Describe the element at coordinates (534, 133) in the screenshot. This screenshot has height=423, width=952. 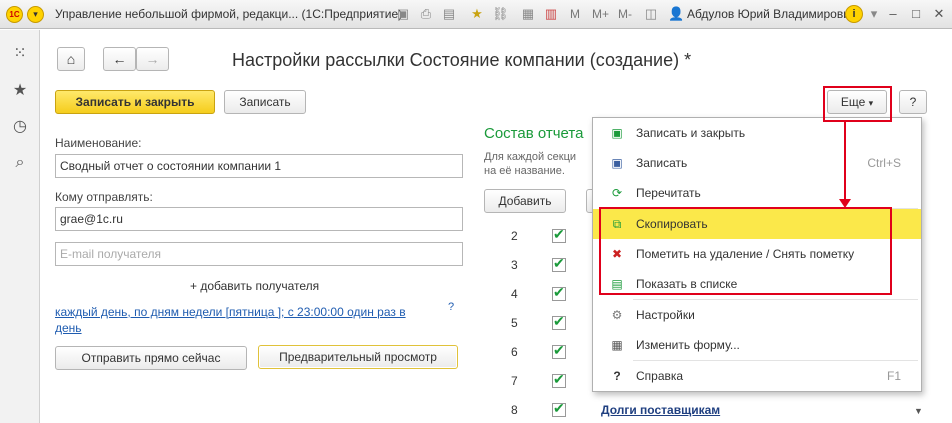
I see `report-section-title: Состав отчета` at that location.